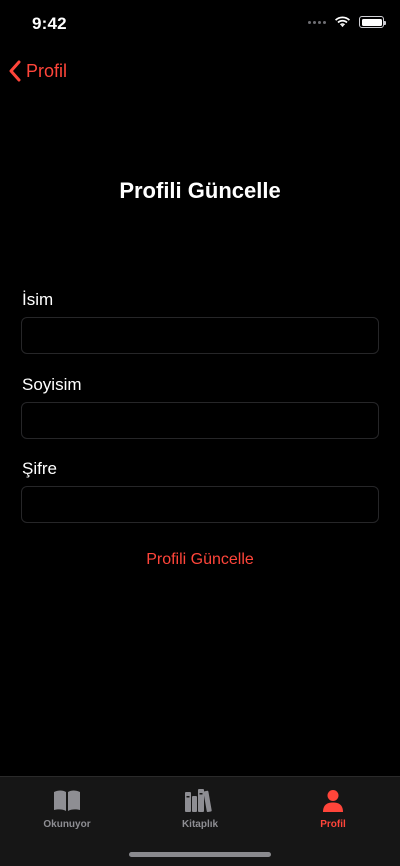 This screenshot has height=866, width=400. Describe the element at coordinates (342, 21) in the screenshot. I see `wifi-icon` at that location.